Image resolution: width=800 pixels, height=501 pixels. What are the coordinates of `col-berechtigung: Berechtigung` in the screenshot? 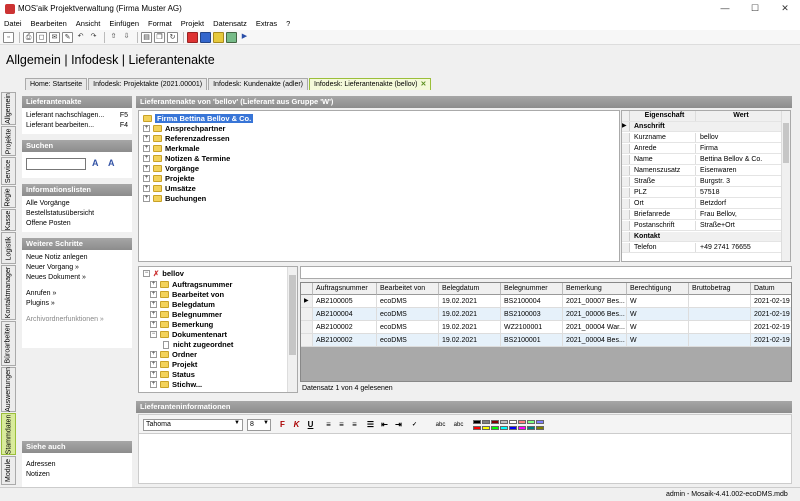 It's located at (658, 289).